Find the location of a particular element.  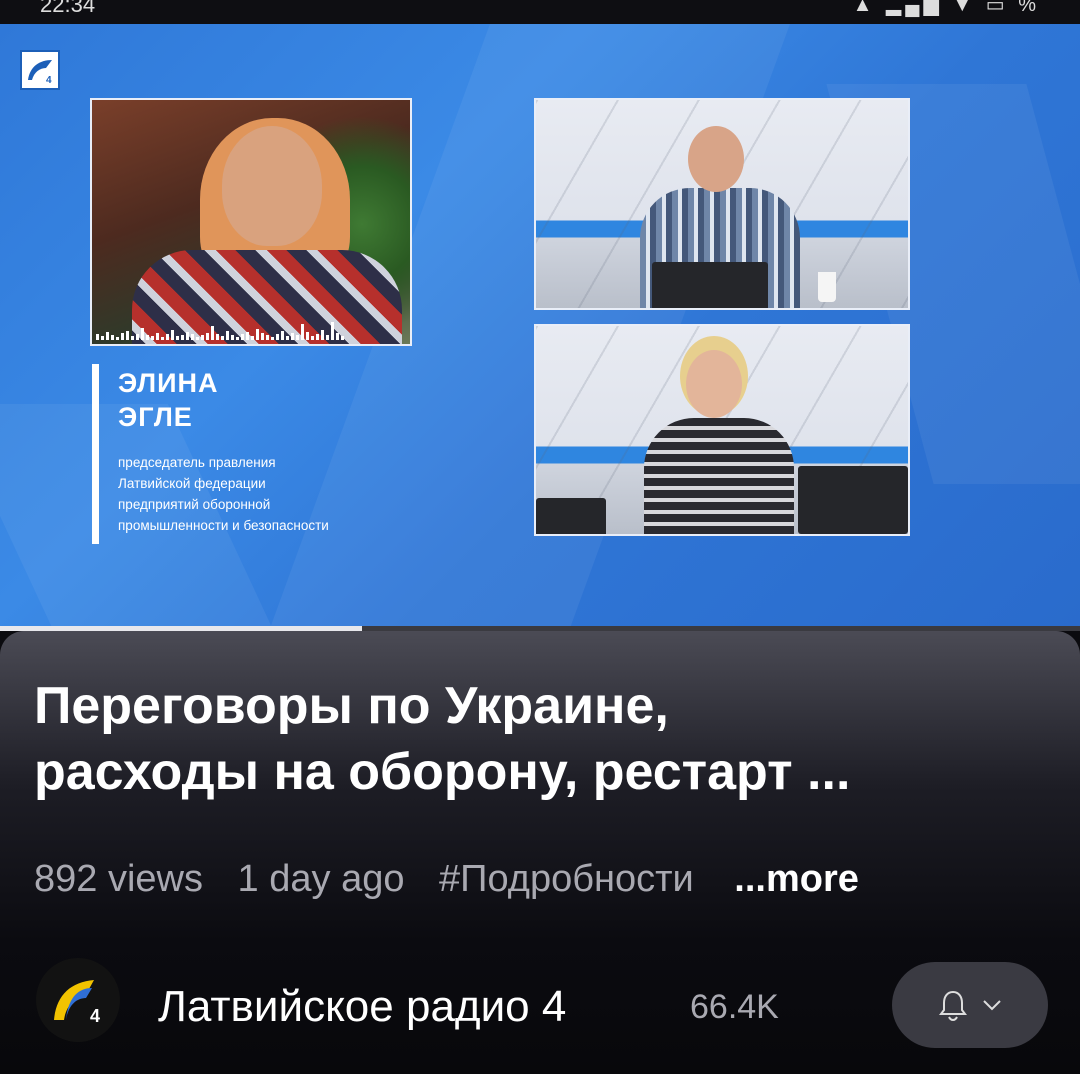

view-count: 892 views is located at coordinates (118, 879).